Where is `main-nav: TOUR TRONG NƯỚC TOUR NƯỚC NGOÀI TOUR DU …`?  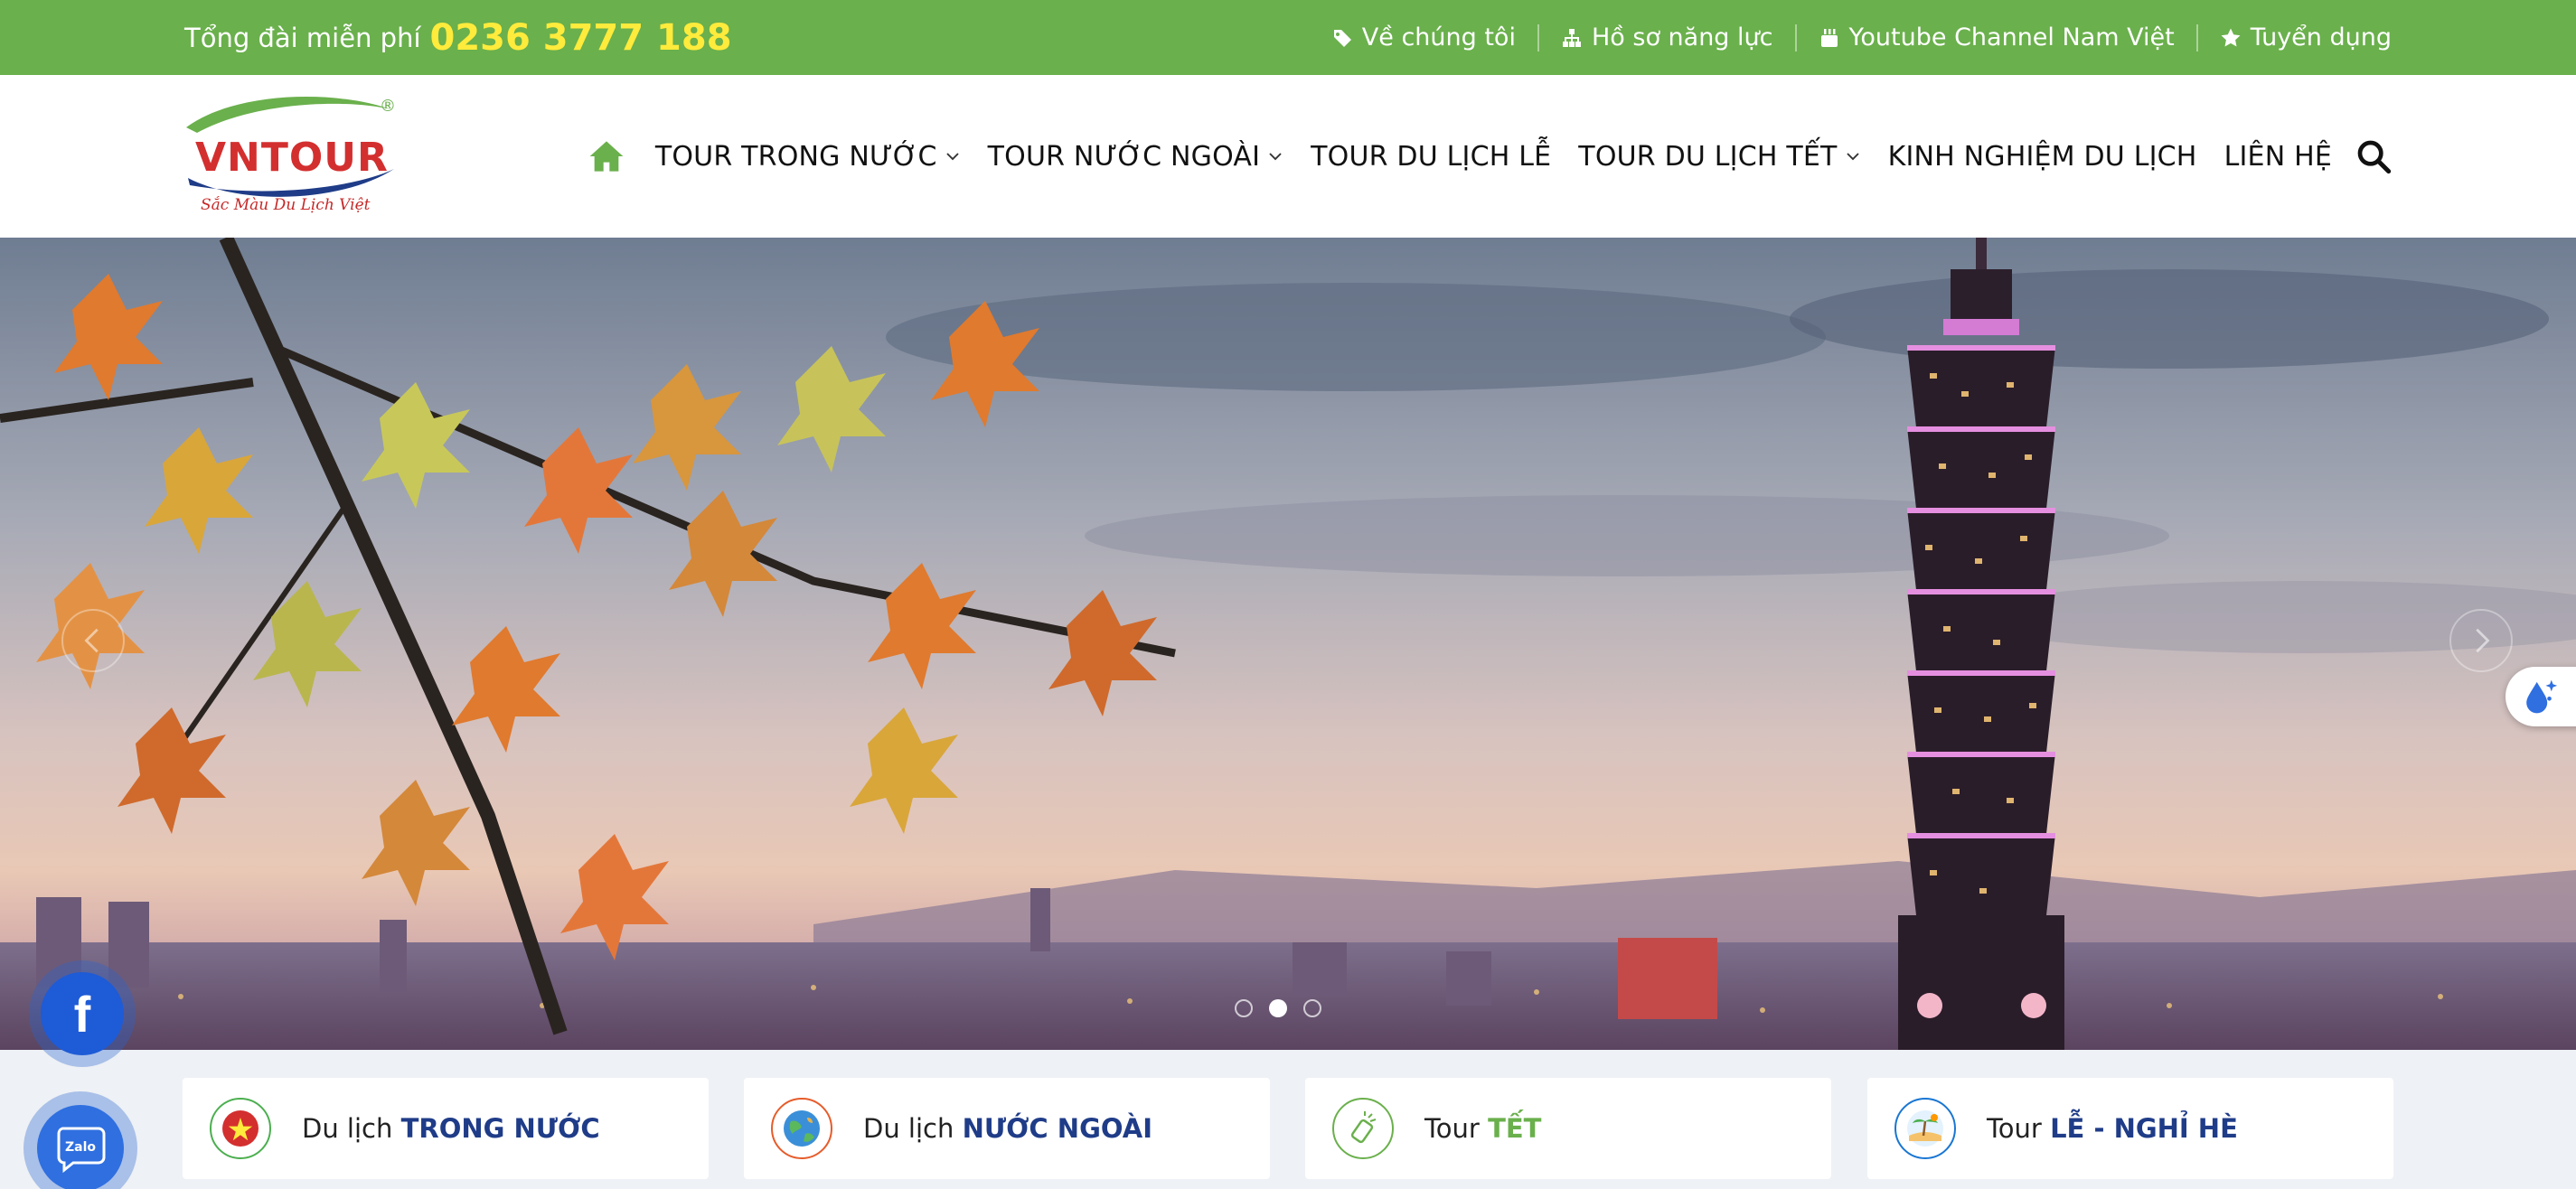 main-nav: TOUR TRONG NƯỚC TOUR NƯỚC NGOÀI TOUR DU … is located at coordinates (1490, 156).